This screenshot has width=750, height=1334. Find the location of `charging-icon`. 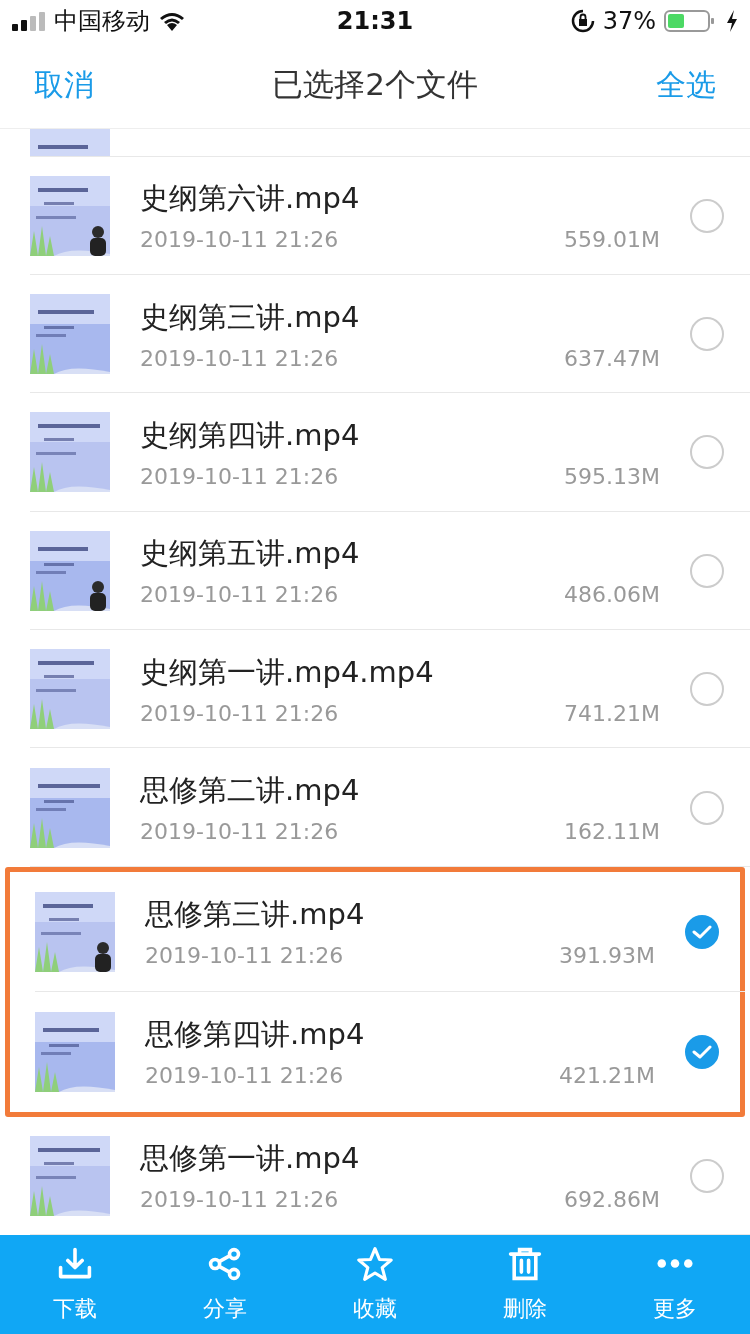

charging-icon is located at coordinates (732, 21).